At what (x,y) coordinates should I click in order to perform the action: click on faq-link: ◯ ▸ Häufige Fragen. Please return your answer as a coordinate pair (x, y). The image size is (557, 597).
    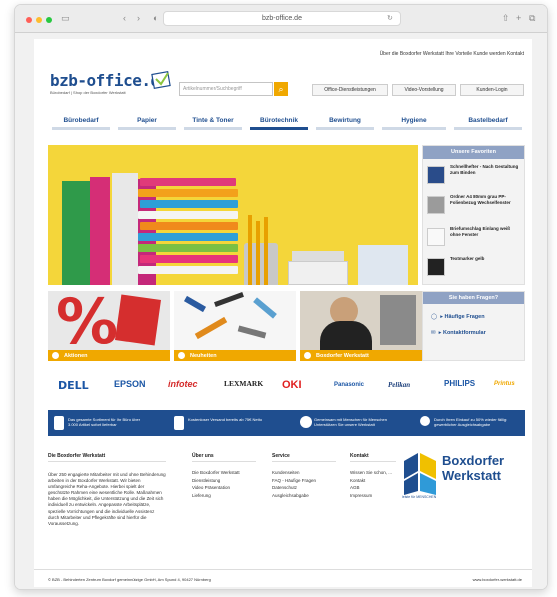
    Looking at the image, I should click on (458, 319).